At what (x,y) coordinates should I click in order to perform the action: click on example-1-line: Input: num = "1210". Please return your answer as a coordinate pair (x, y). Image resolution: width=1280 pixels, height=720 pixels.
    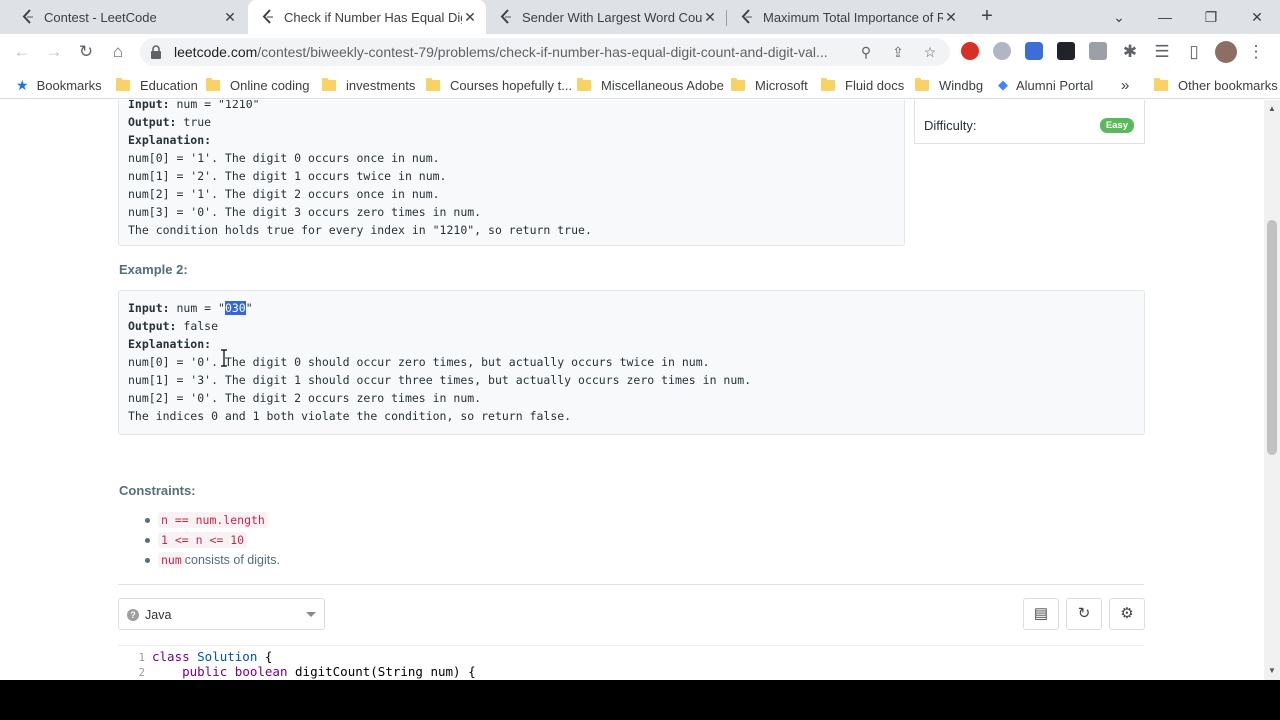
    Looking at the image, I should click on (194, 105).